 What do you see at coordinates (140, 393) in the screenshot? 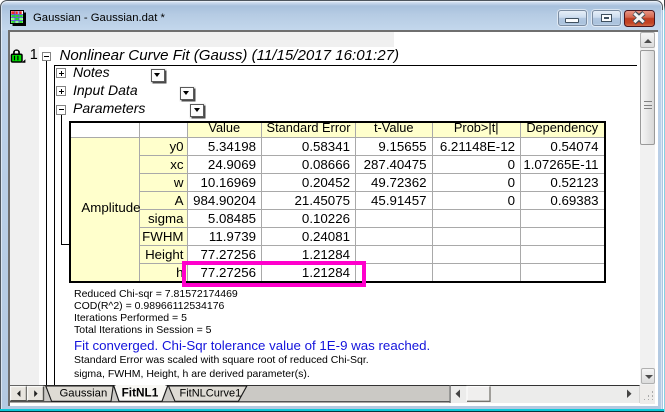
I see `svg-text: FitNL1` at bounding box center [140, 393].